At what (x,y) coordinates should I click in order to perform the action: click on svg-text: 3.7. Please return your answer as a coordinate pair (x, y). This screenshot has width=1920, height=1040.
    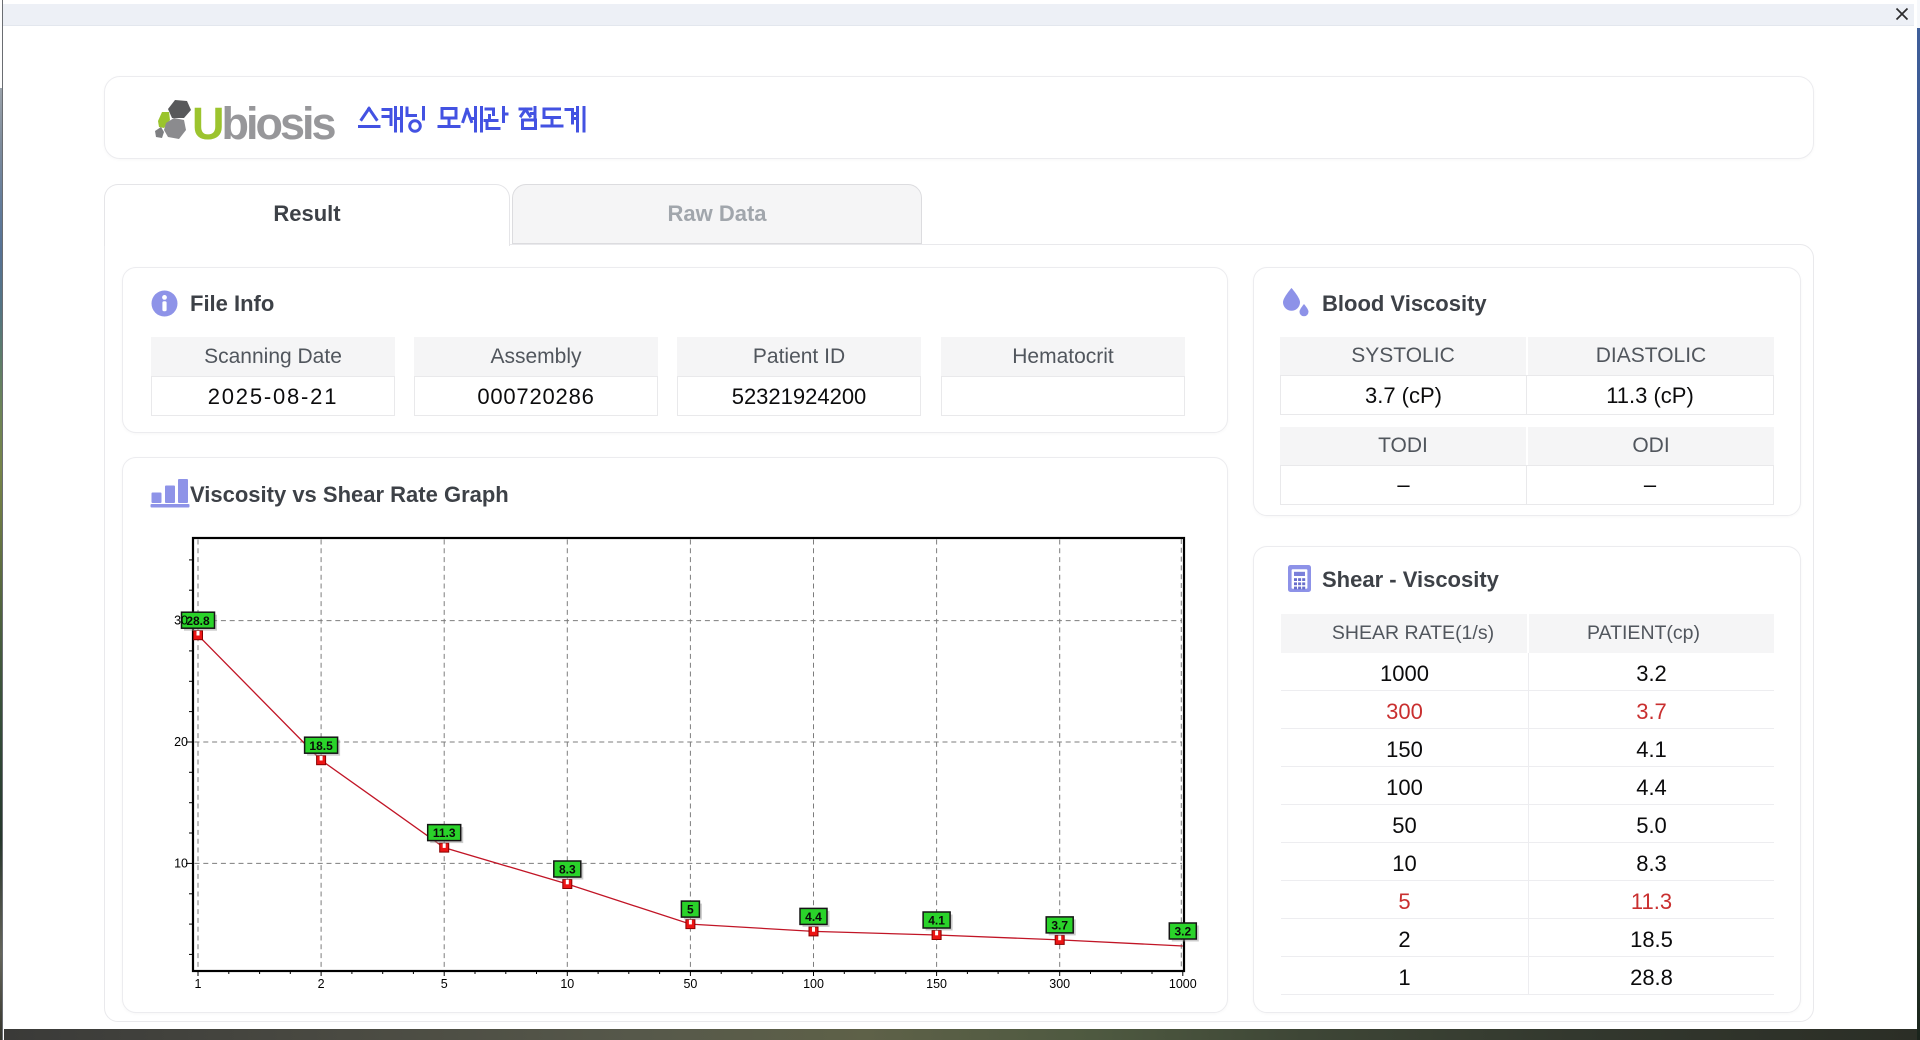
    Looking at the image, I should click on (1059, 926).